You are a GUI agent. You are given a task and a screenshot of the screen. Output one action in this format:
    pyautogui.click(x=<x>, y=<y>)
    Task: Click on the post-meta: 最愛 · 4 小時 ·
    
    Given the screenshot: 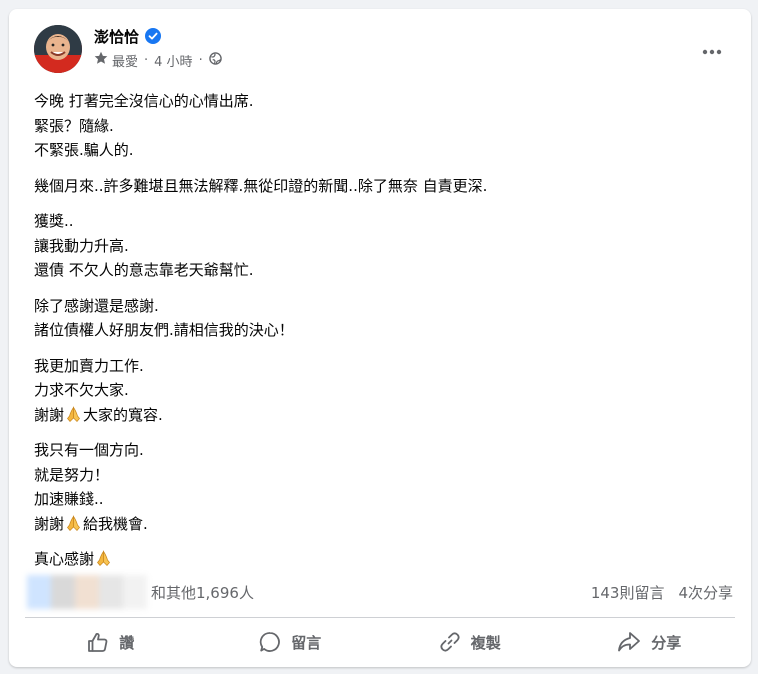 What is the action you would take?
    pyautogui.click(x=158, y=60)
    